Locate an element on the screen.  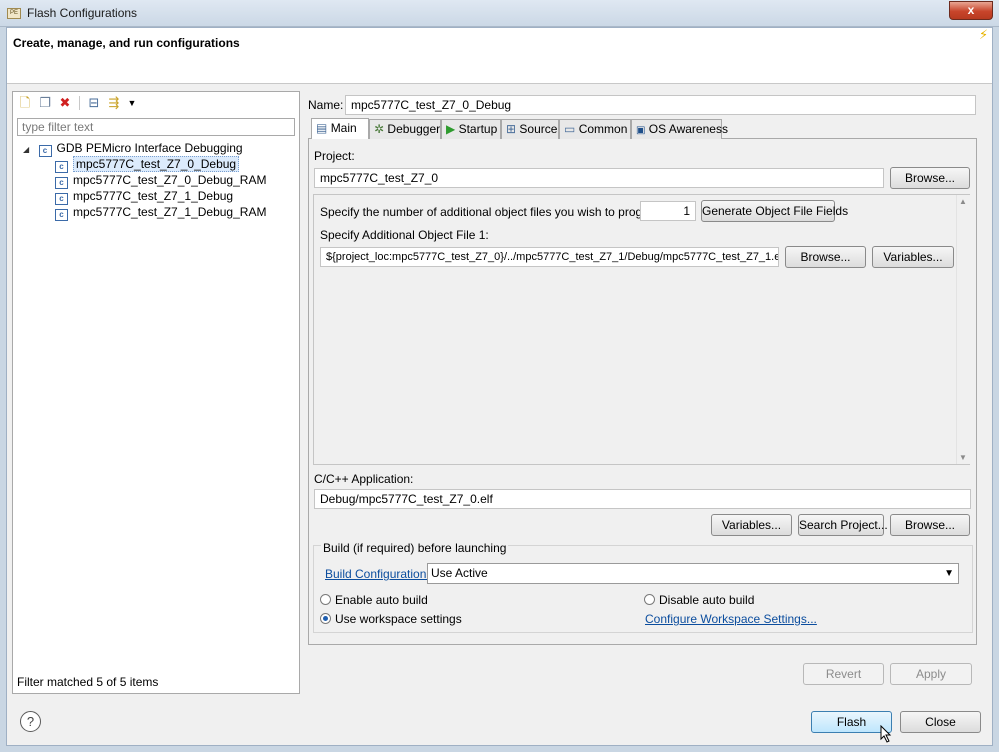
tree-root-label: GDB PEMicro Interface Debugging is located at coordinates (149, 148).